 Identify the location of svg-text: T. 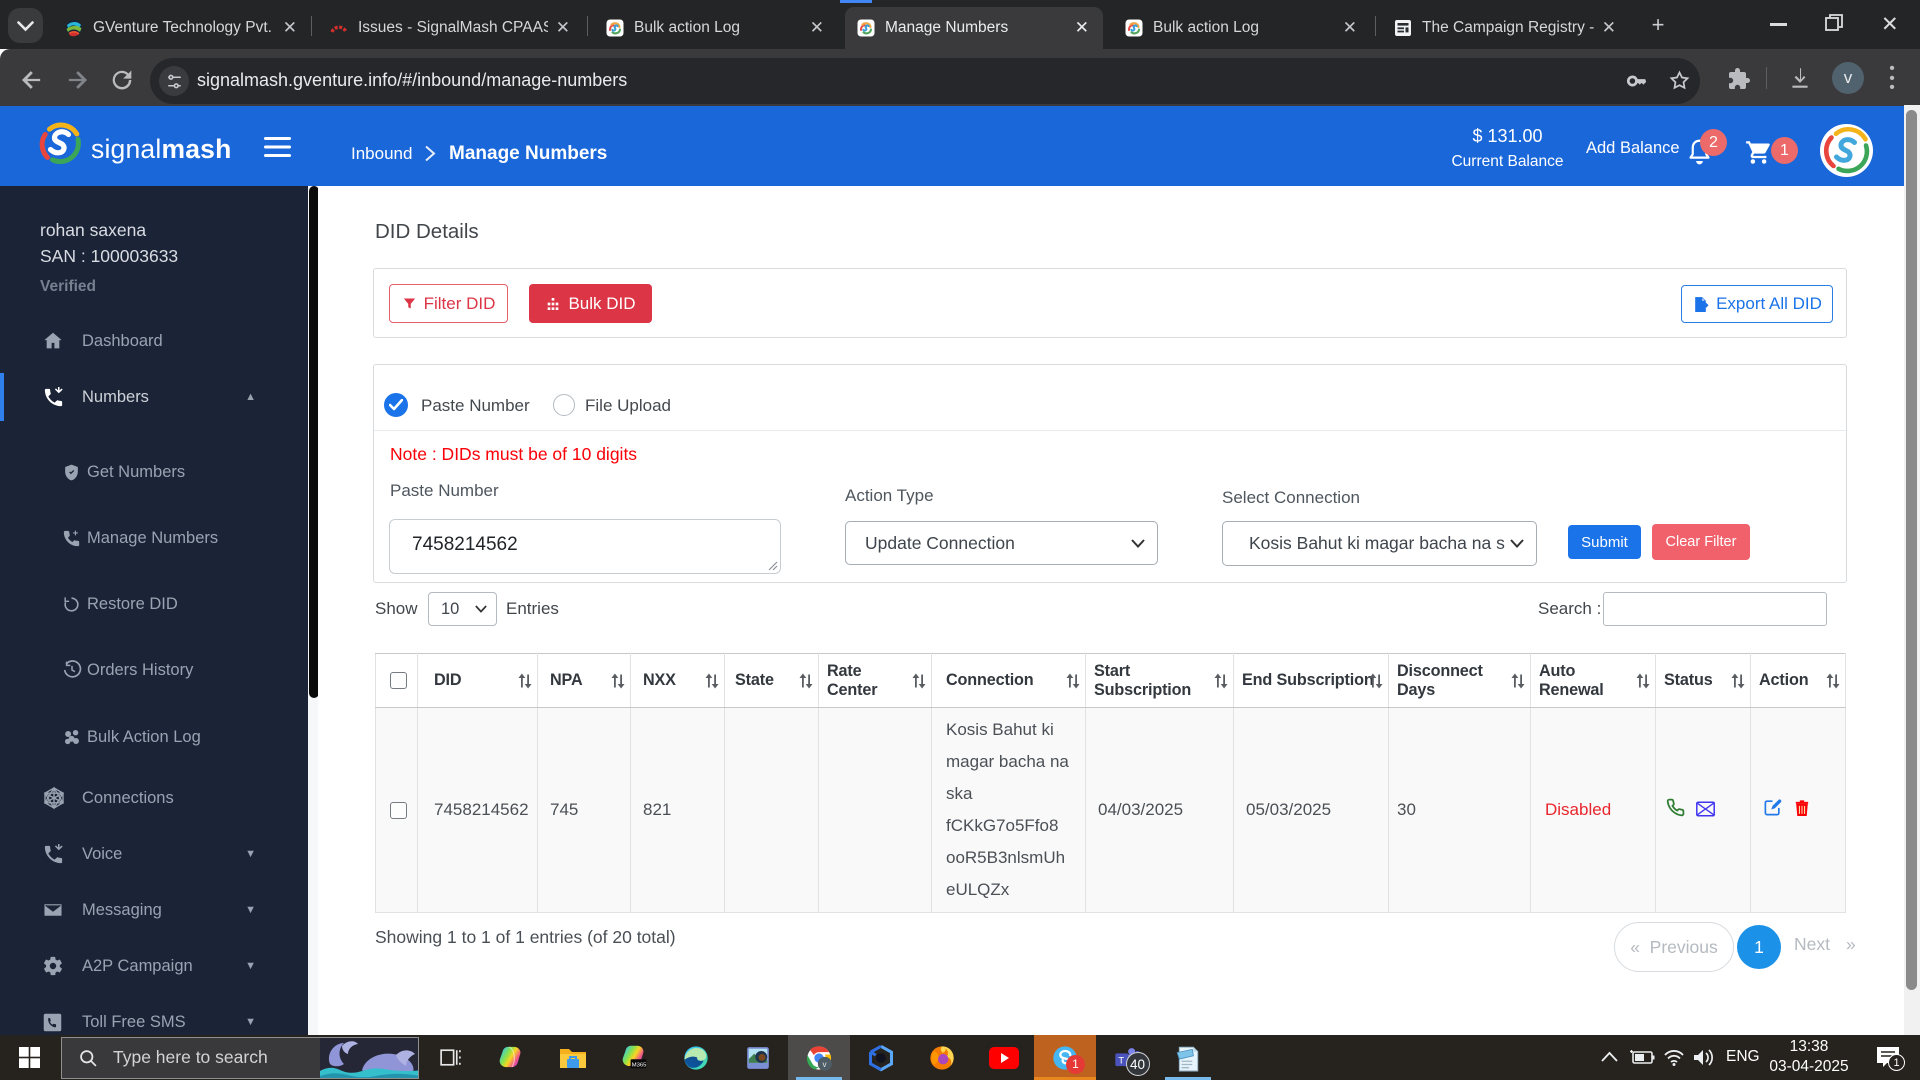
(1121, 1060).